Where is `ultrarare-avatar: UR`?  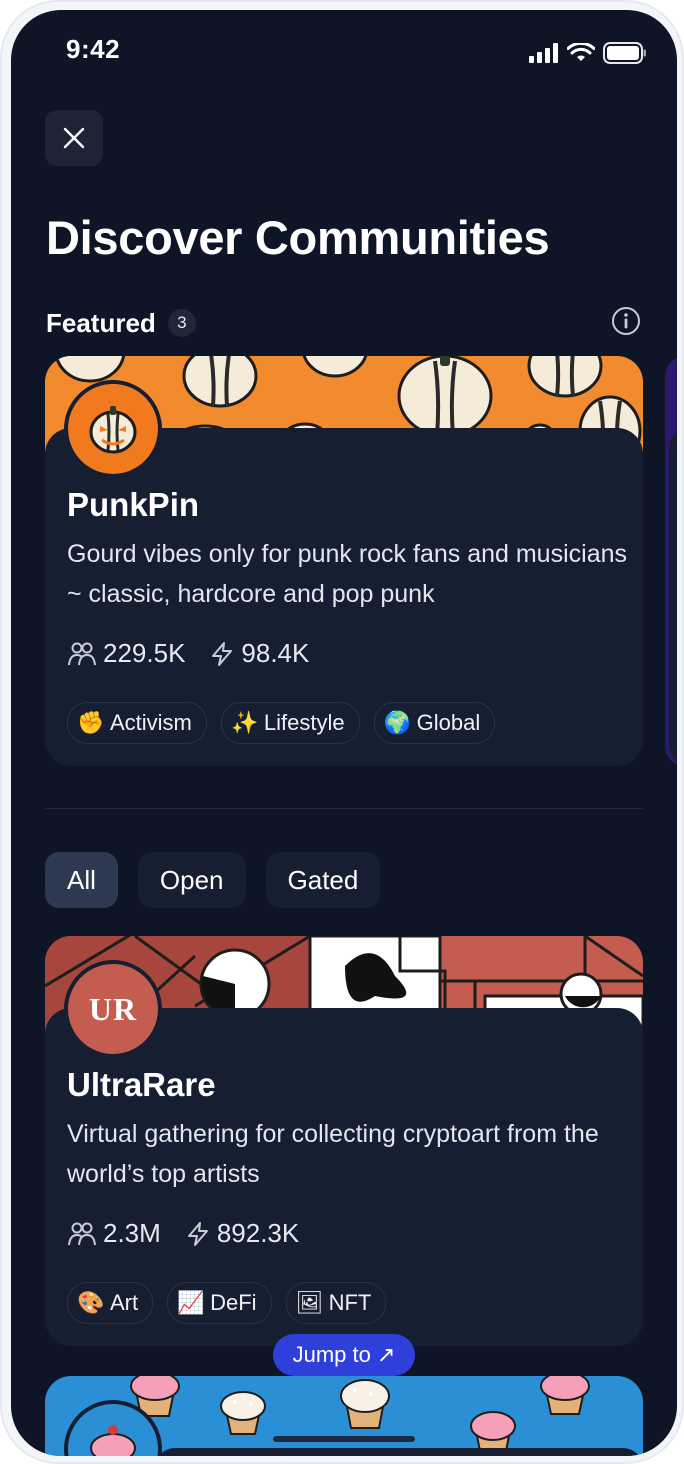
ultrarare-avatar: UR is located at coordinates (113, 1009).